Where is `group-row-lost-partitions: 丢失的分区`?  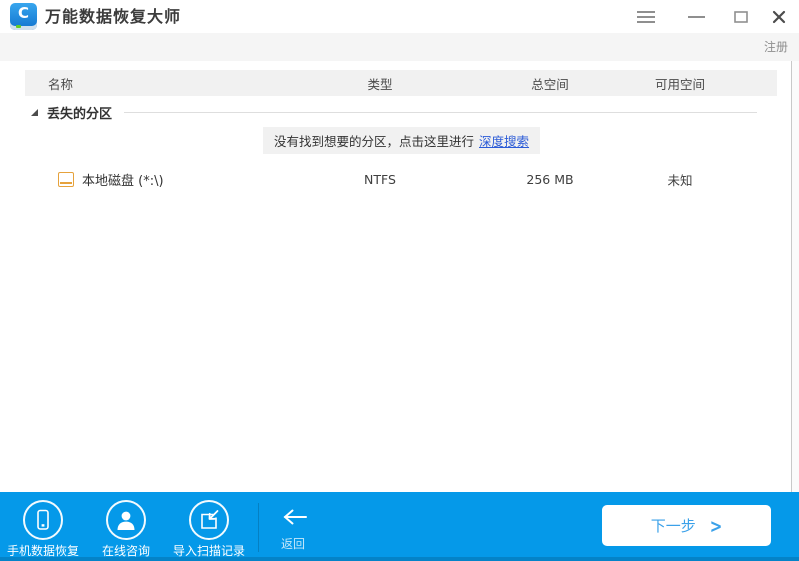
group-row-lost-partitions: 丢失的分区 is located at coordinates (401, 112).